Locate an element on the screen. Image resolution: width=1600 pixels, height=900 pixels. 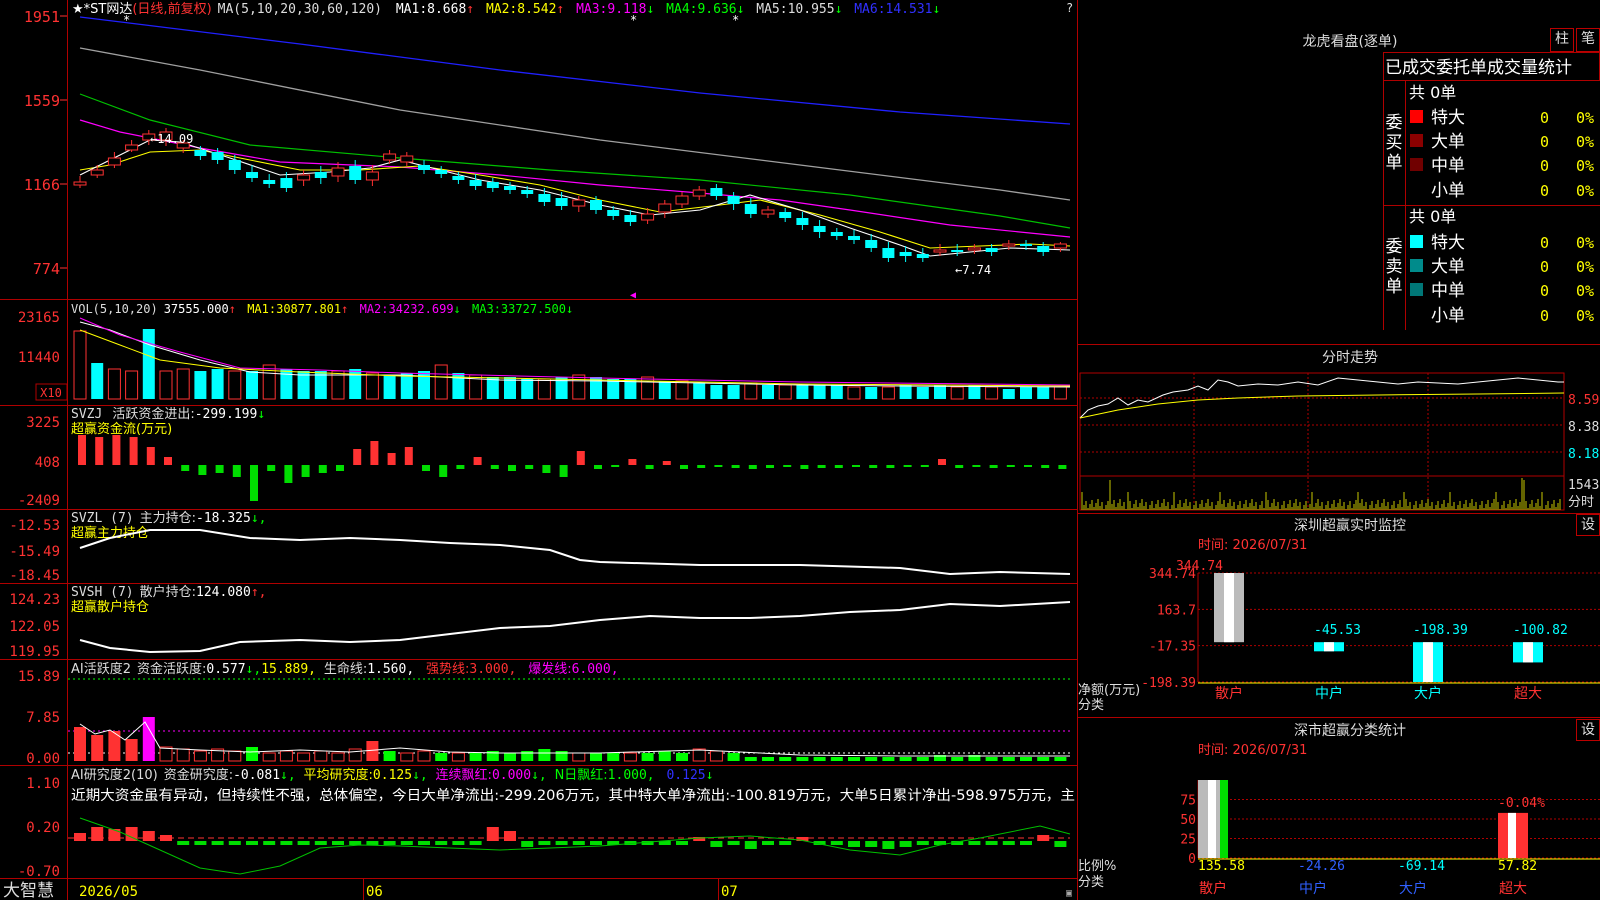
activity-bars is located at coordinates (570, 739).